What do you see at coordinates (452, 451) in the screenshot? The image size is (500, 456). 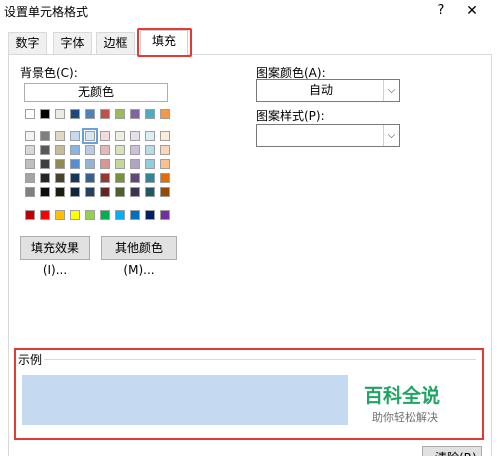 I see `clear-button: 清除(R)` at bounding box center [452, 451].